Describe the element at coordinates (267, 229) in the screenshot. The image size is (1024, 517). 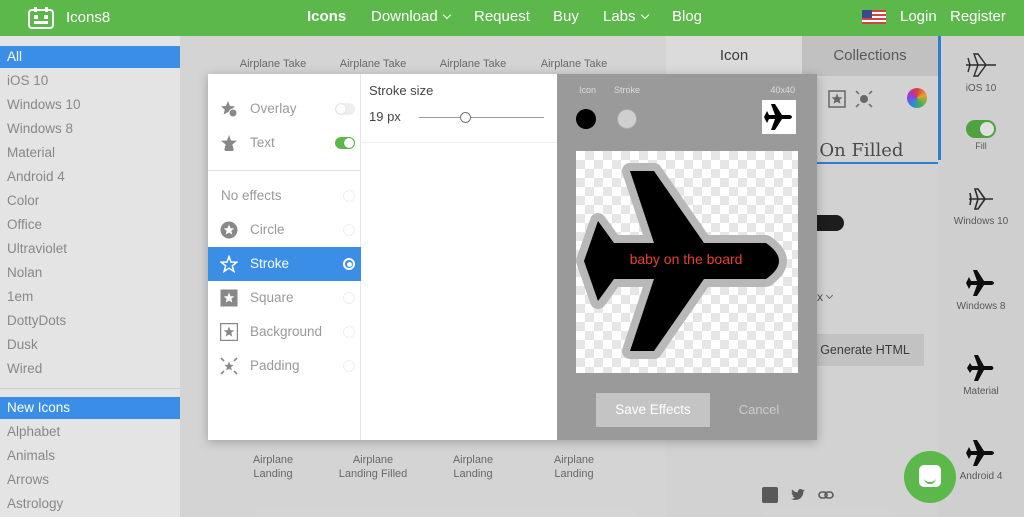
I see `effect-label: Circle` at that location.